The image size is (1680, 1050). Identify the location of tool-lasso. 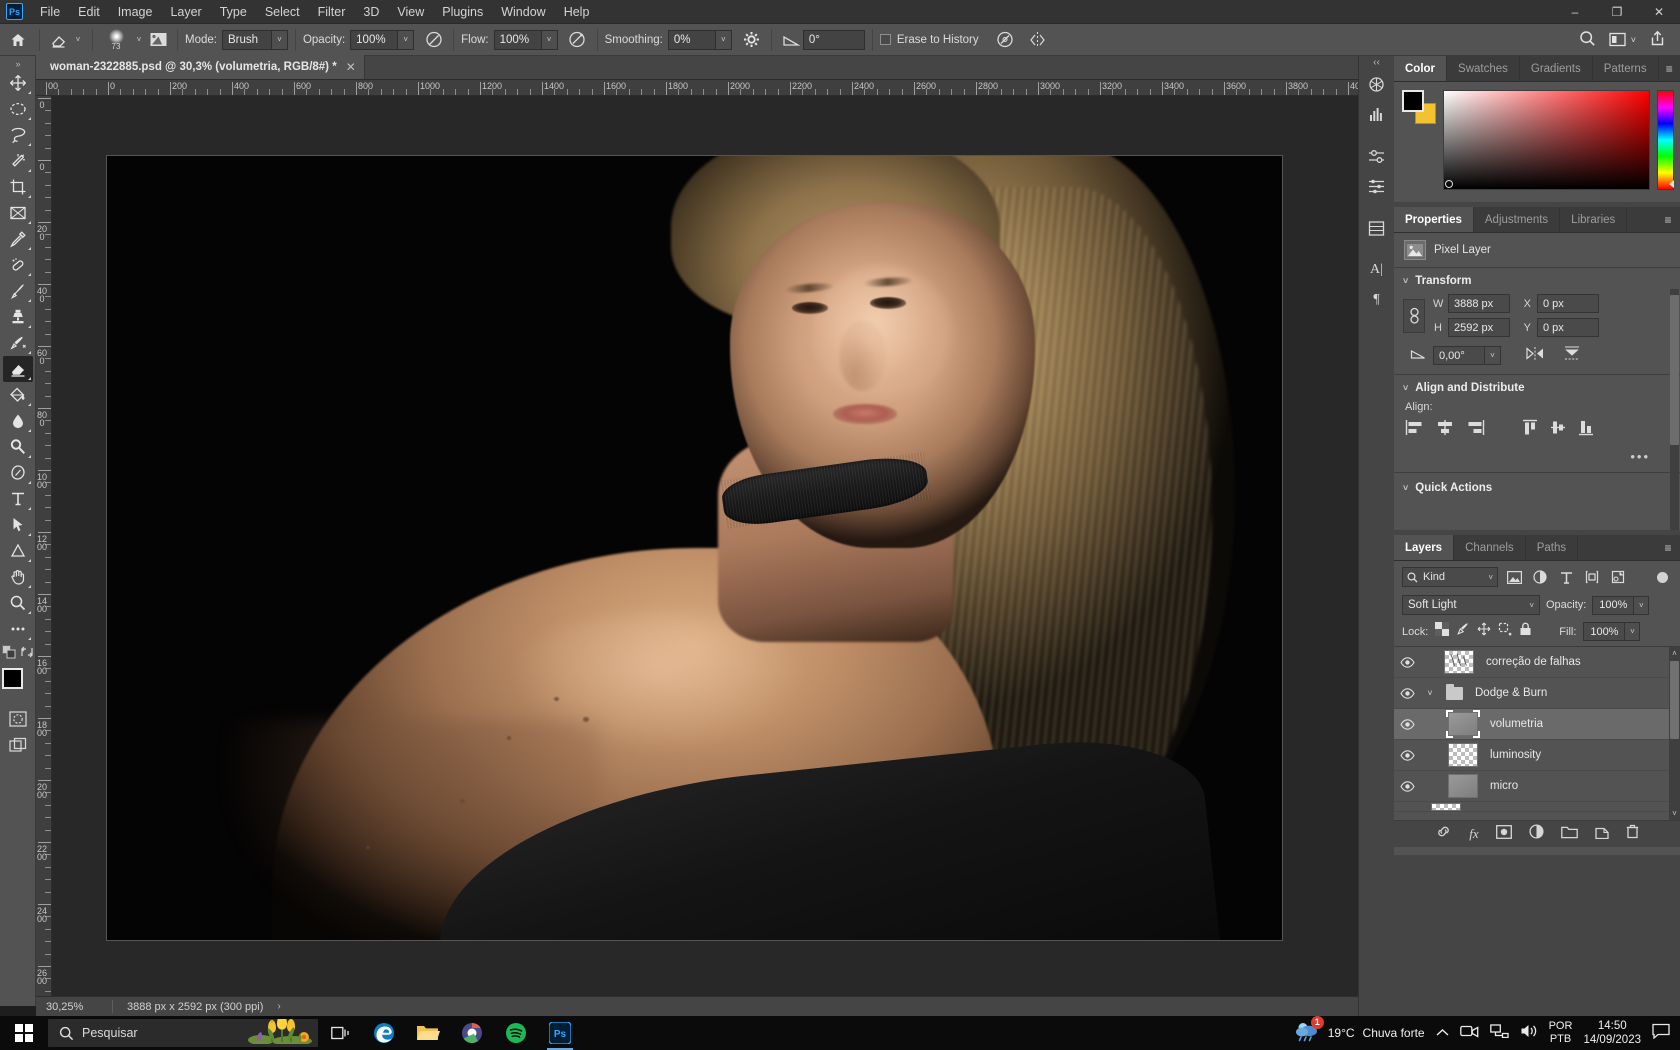
(18, 135).